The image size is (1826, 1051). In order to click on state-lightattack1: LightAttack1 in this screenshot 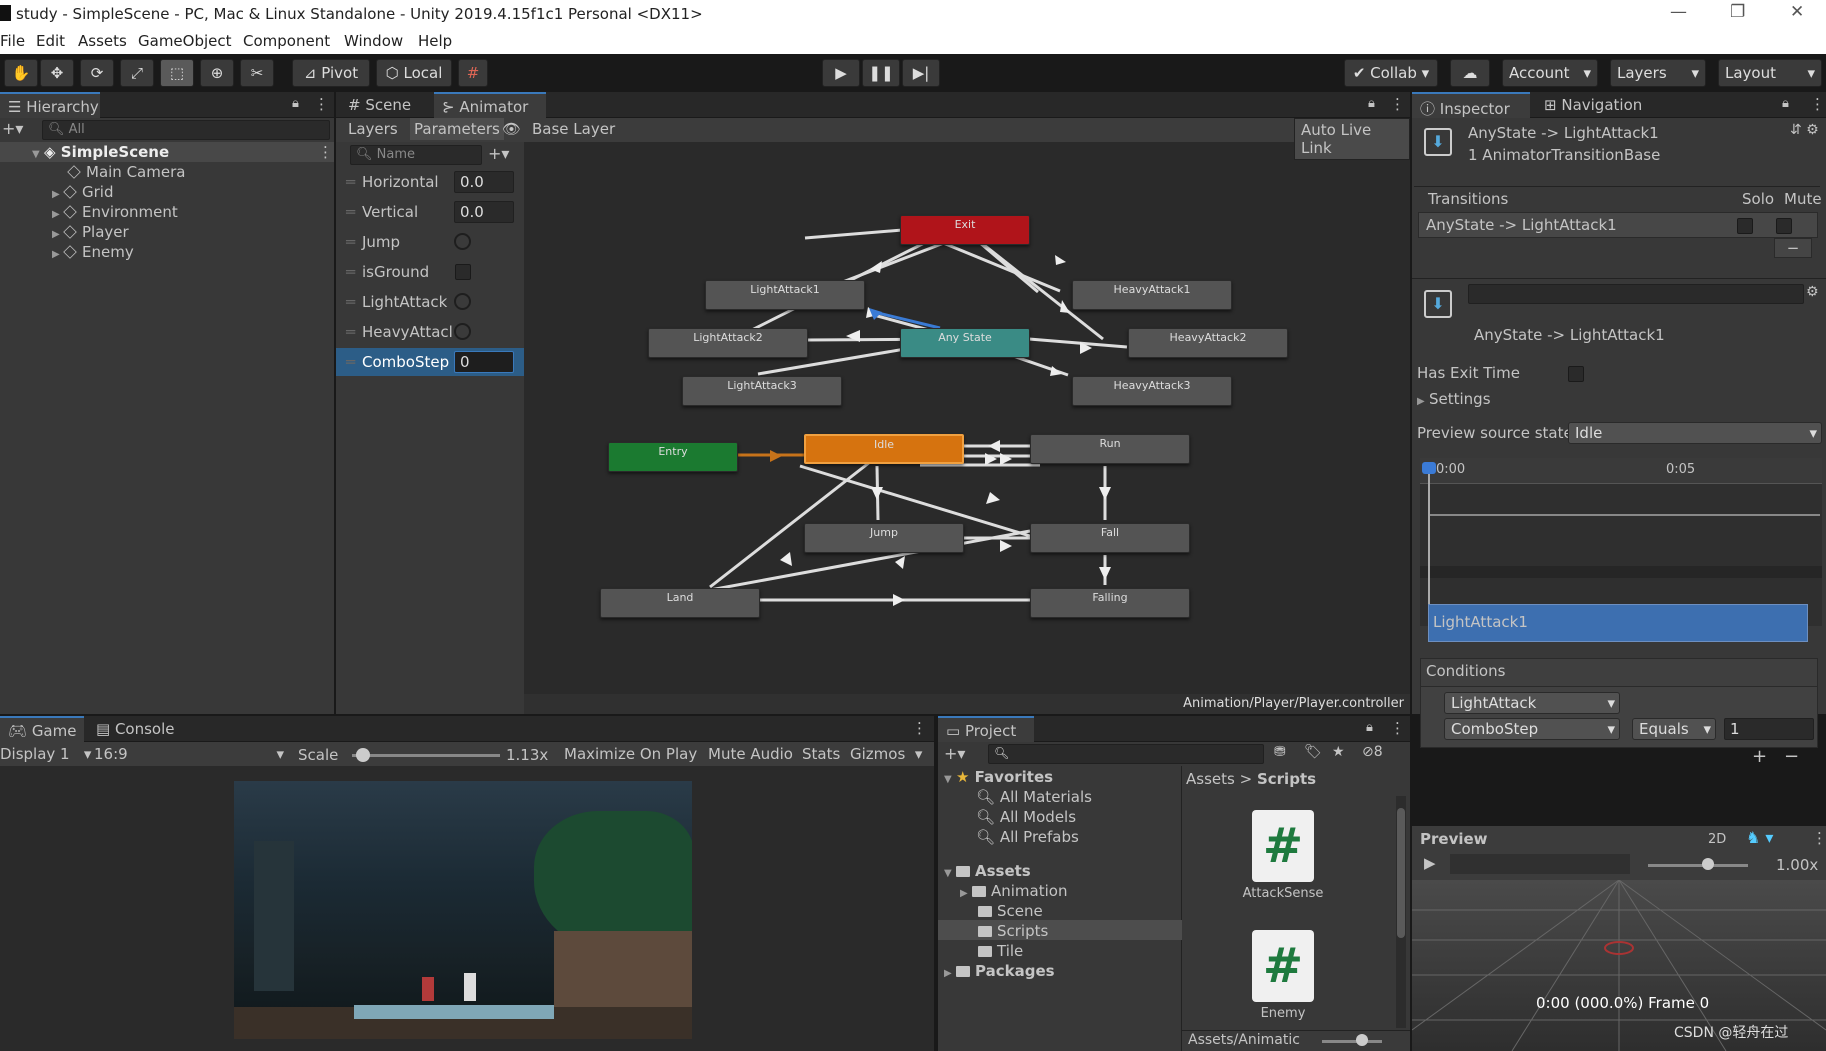, I will do `click(785, 295)`.